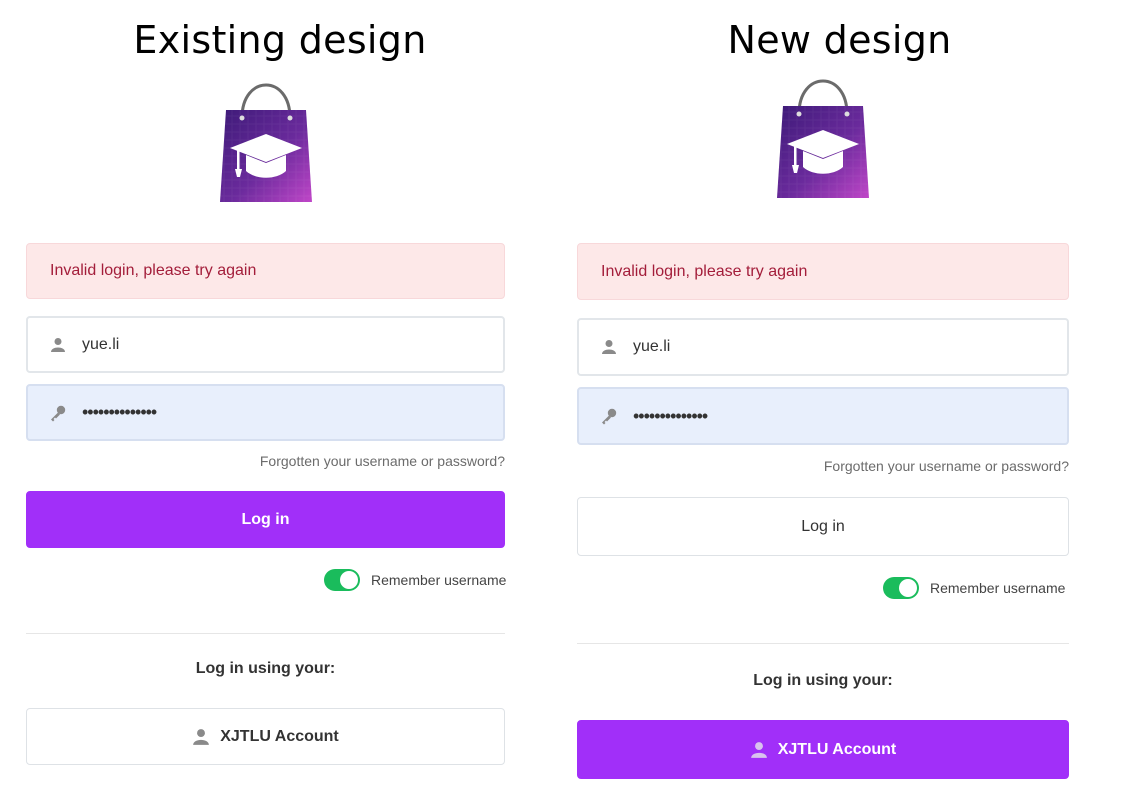  Describe the element at coordinates (280, 40) in the screenshot. I see `panel-heading: Existing design` at that location.